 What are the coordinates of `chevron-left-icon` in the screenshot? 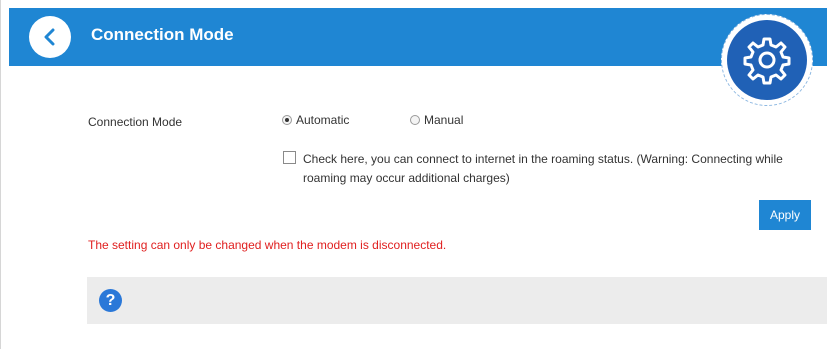 It's located at (49, 37).